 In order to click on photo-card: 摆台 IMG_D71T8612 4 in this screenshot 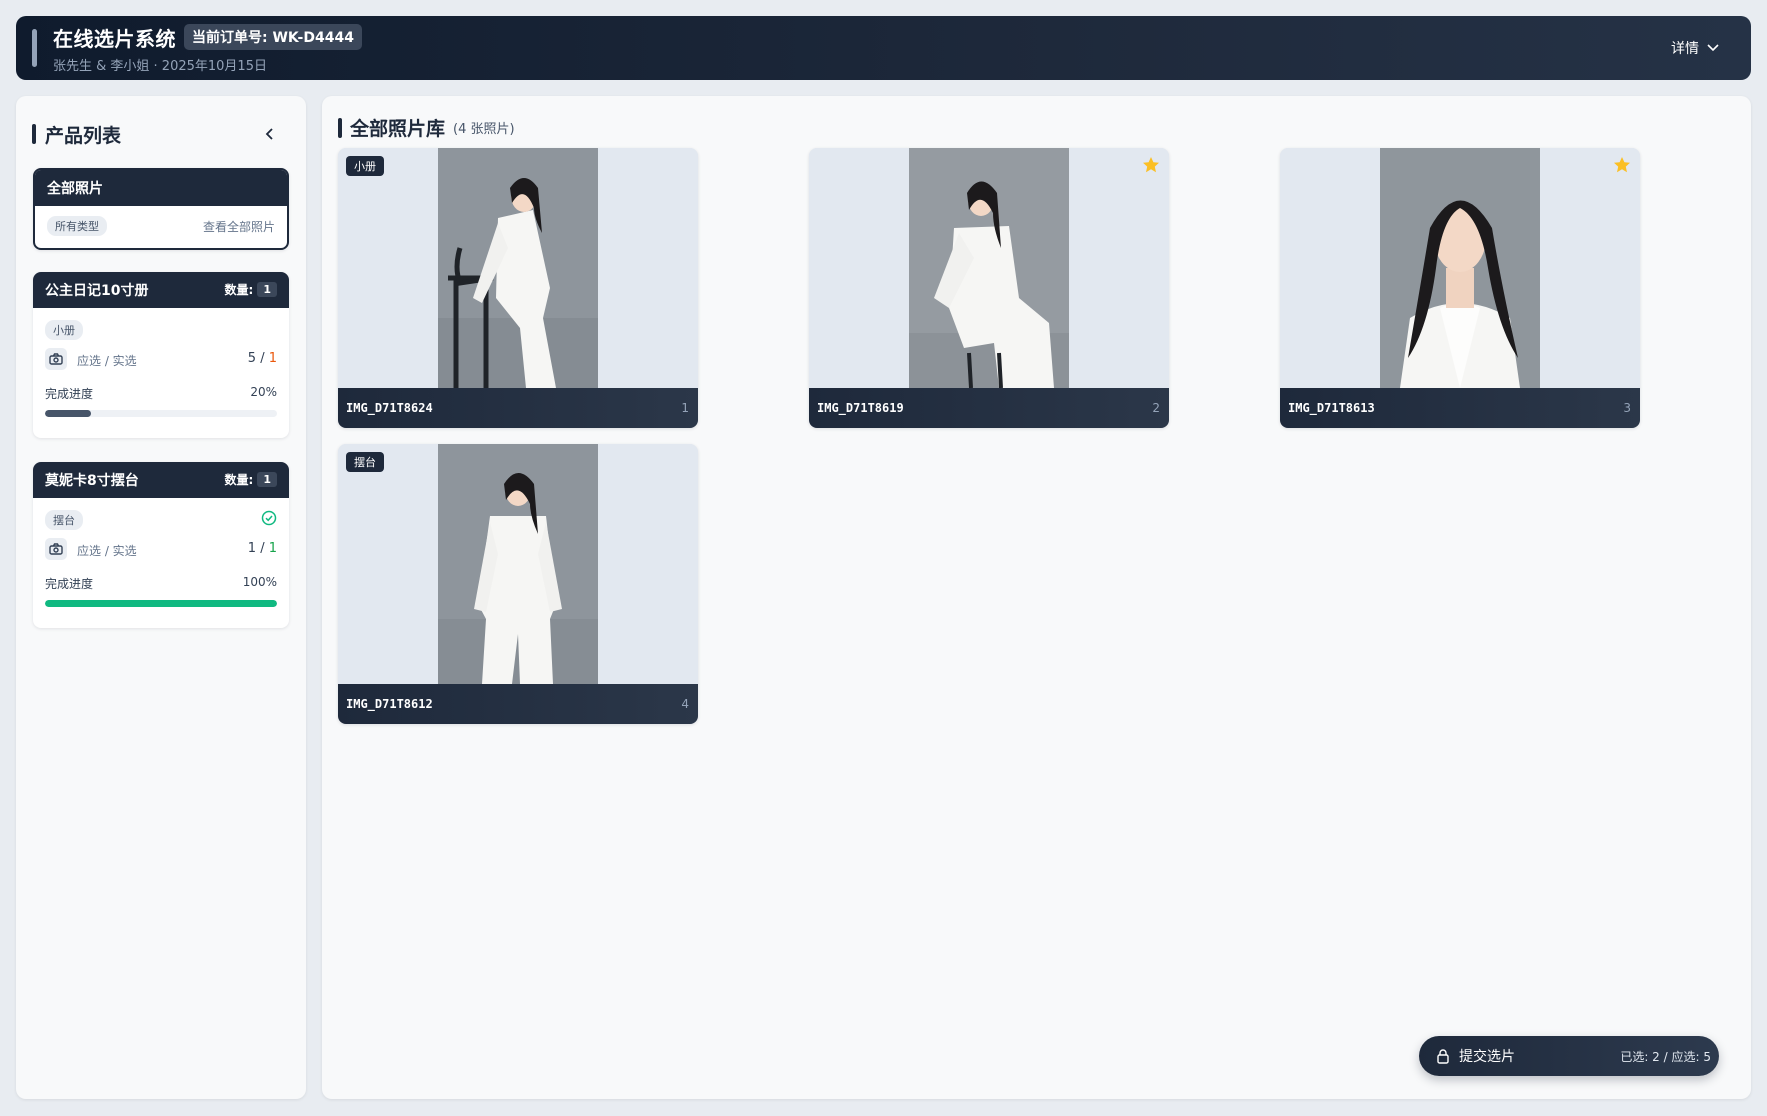, I will do `click(518, 584)`.